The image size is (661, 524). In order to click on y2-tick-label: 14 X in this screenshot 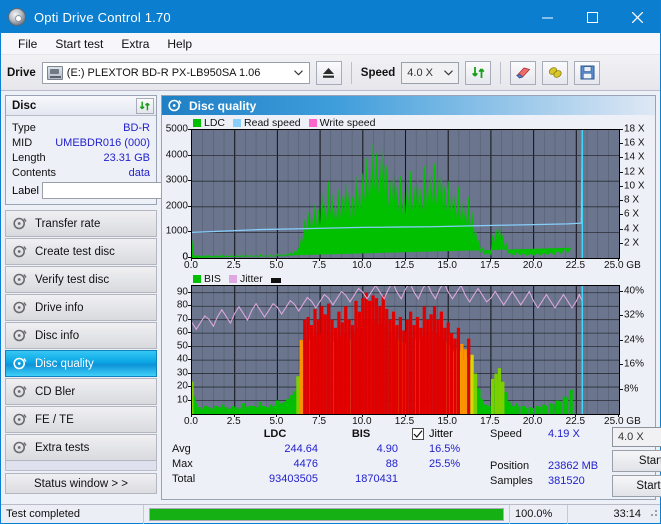, I will do `click(634, 157)`.